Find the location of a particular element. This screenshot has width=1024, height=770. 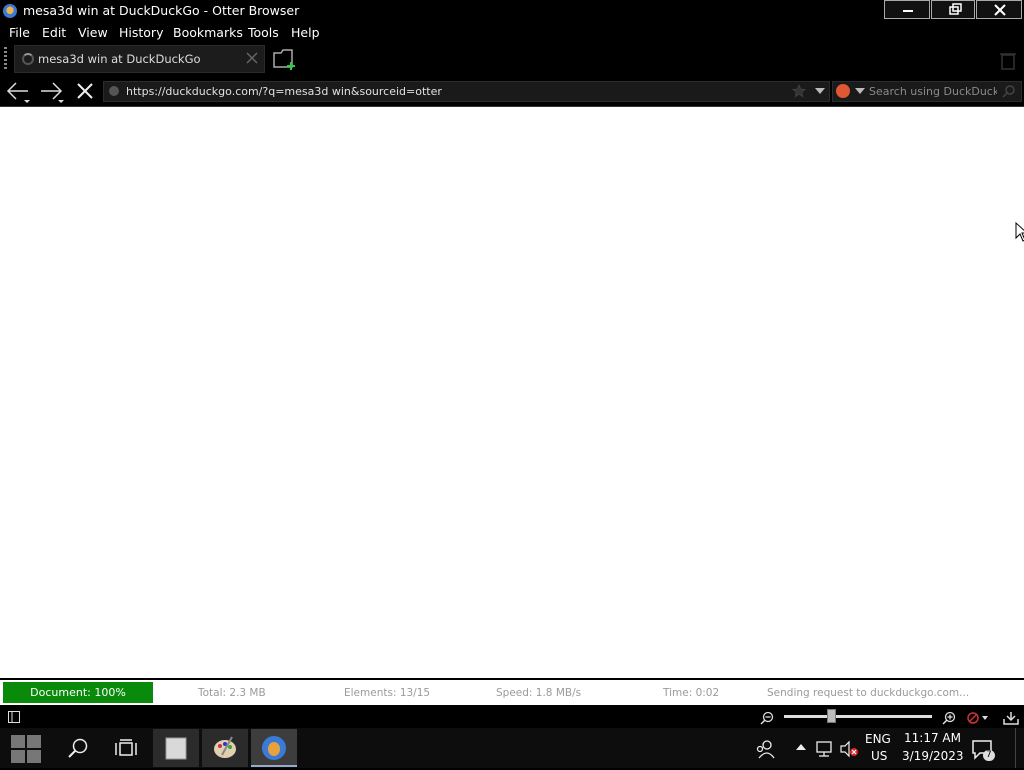

zoom-out-icon is located at coordinates (767, 718).